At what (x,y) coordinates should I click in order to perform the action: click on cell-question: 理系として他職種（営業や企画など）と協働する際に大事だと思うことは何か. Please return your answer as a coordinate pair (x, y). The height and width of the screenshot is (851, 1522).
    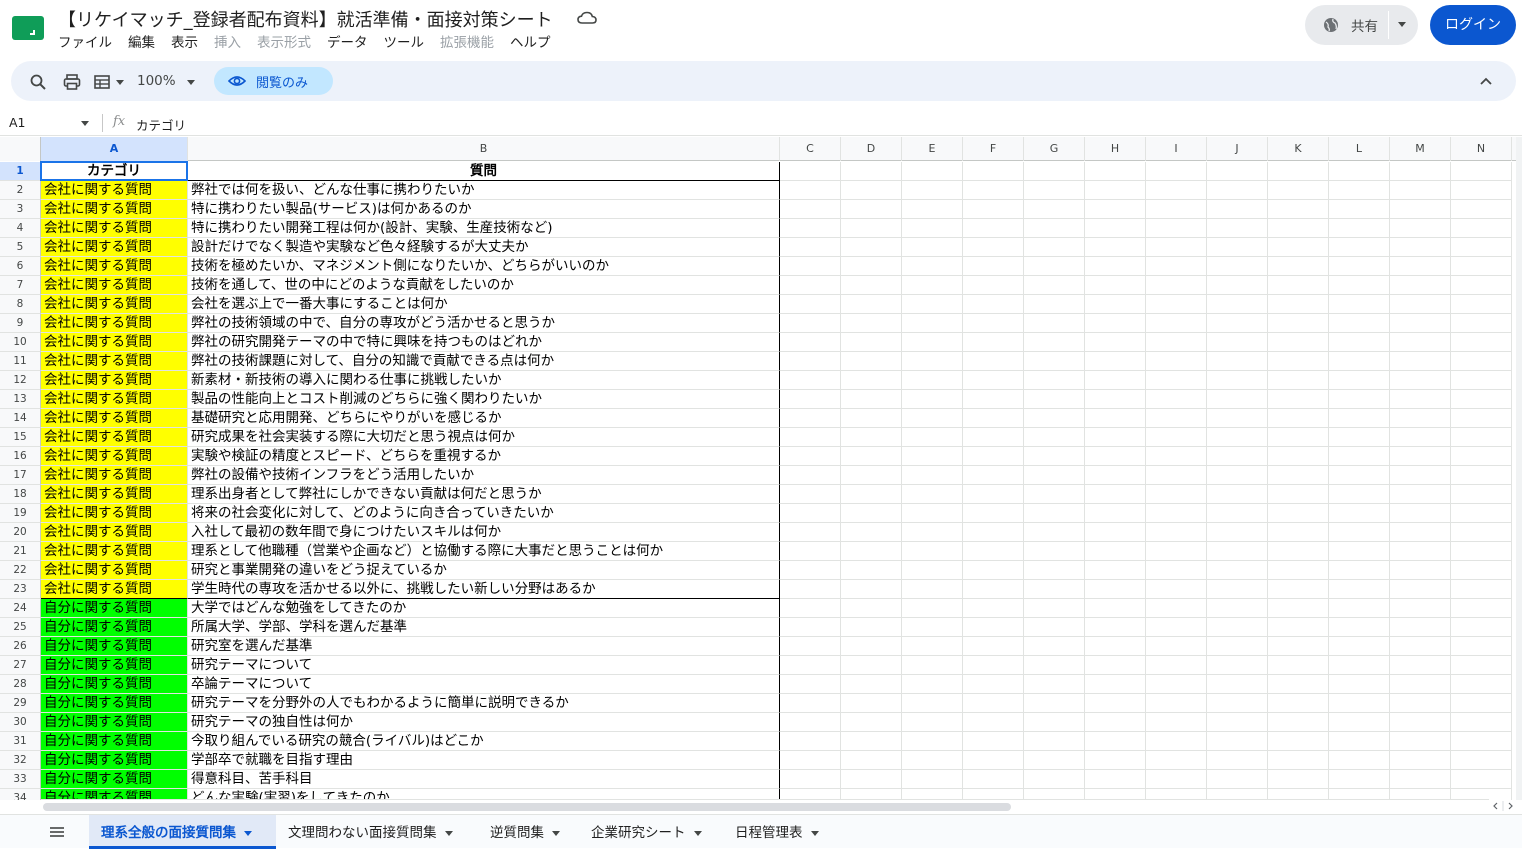
    Looking at the image, I should click on (484, 551).